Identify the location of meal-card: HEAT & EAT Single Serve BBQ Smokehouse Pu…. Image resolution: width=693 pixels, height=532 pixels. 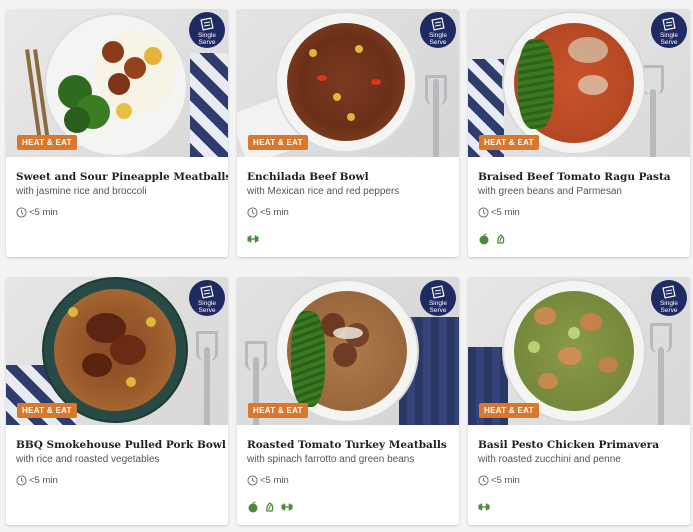
(117, 401).